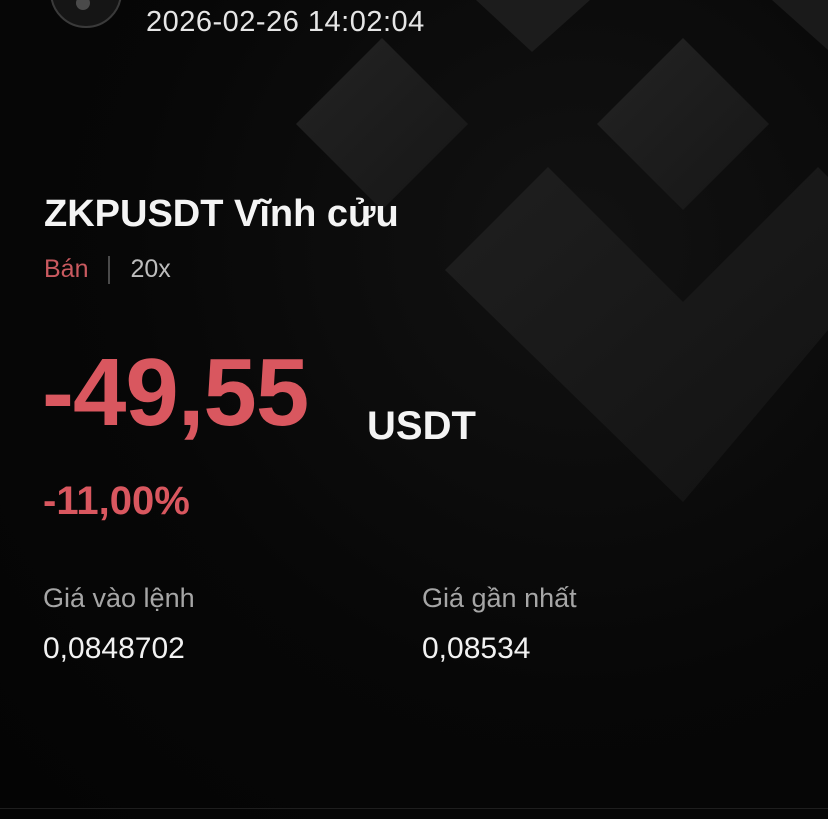 This screenshot has width=828, height=819. What do you see at coordinates (476, 648) in the screenshot?
I see `last-price-value: 0,08534` at bounding box center [476, 648].